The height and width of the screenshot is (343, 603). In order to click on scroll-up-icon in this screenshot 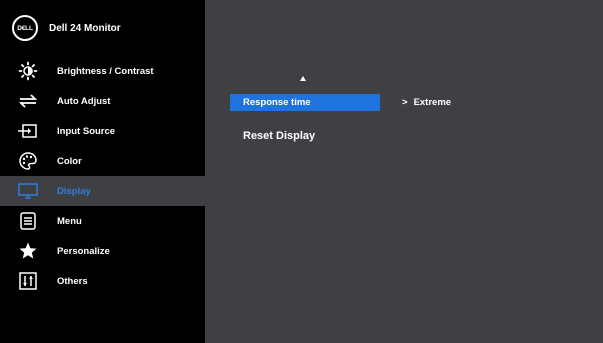, I will do `click(303, 78)`.